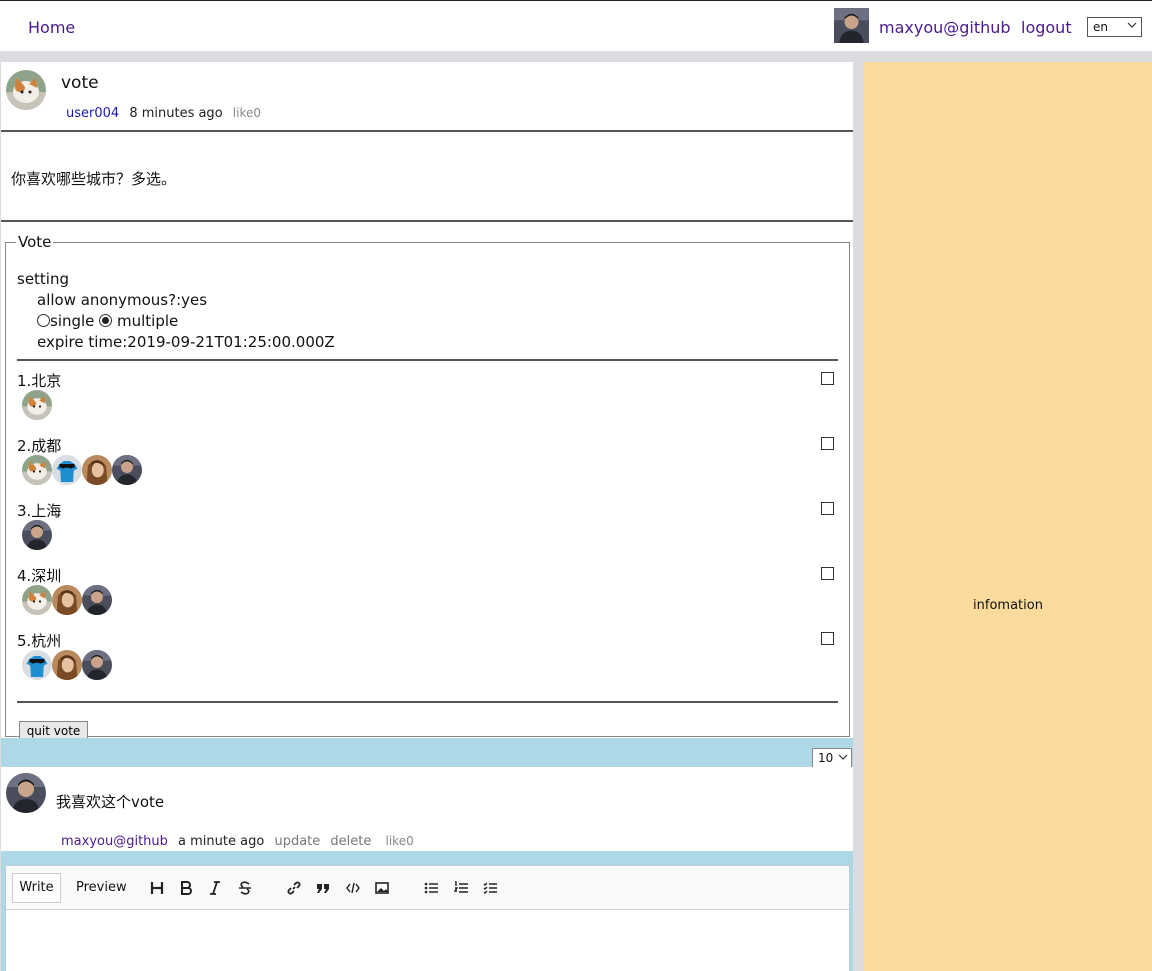 The height and width of the screenshot is (971, 1152). I want to click on comment-update-button: update, so click(297, 841).